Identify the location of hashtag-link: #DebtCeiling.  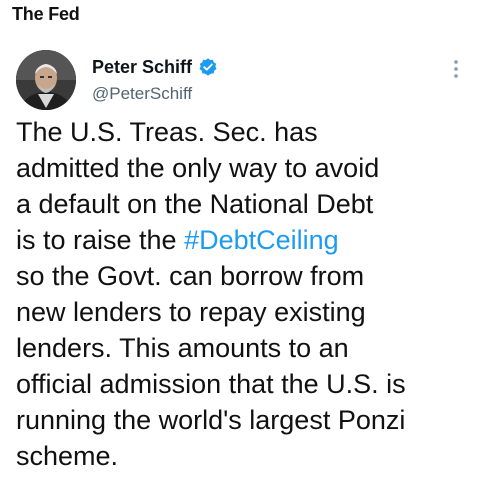
(261, 240).